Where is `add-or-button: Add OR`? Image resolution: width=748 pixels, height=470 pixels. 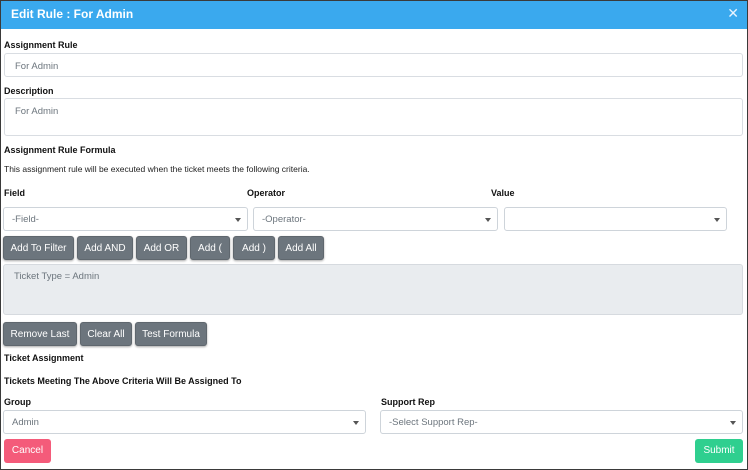
add-or-button: Add OR is located at coordinates (161, 248).